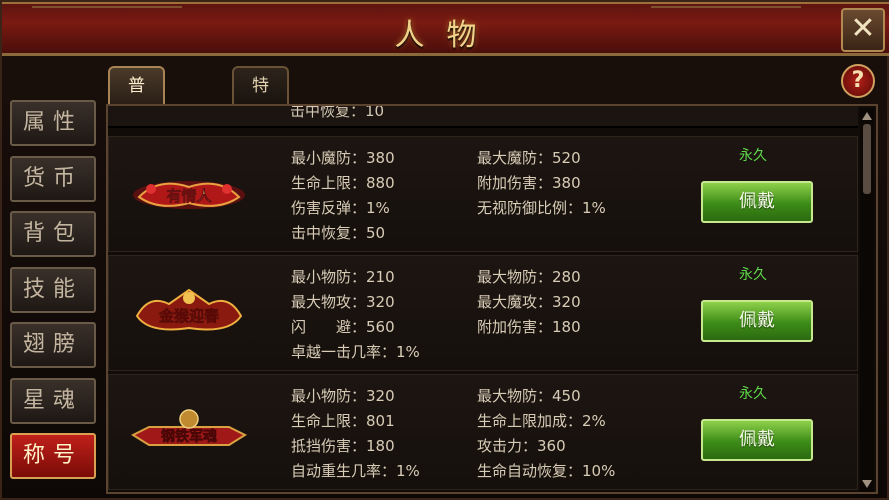 The width and height of the screenshot is (889, 500). Describe the element at coordinates (541, 208) in the screenshot. I see `stat-right: 无视防御比例：1%` at that location.